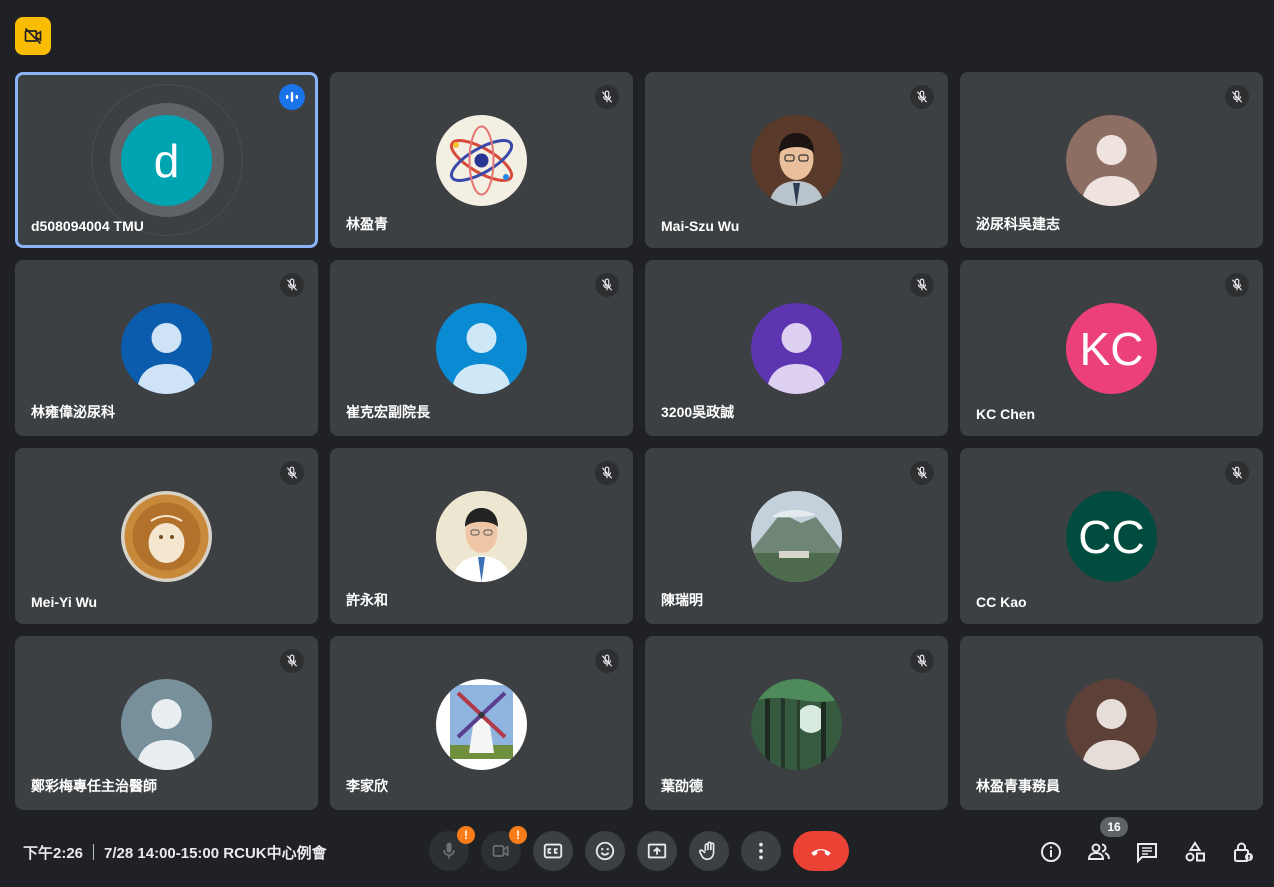  I want to click on mic-icon, so click(449, 850).